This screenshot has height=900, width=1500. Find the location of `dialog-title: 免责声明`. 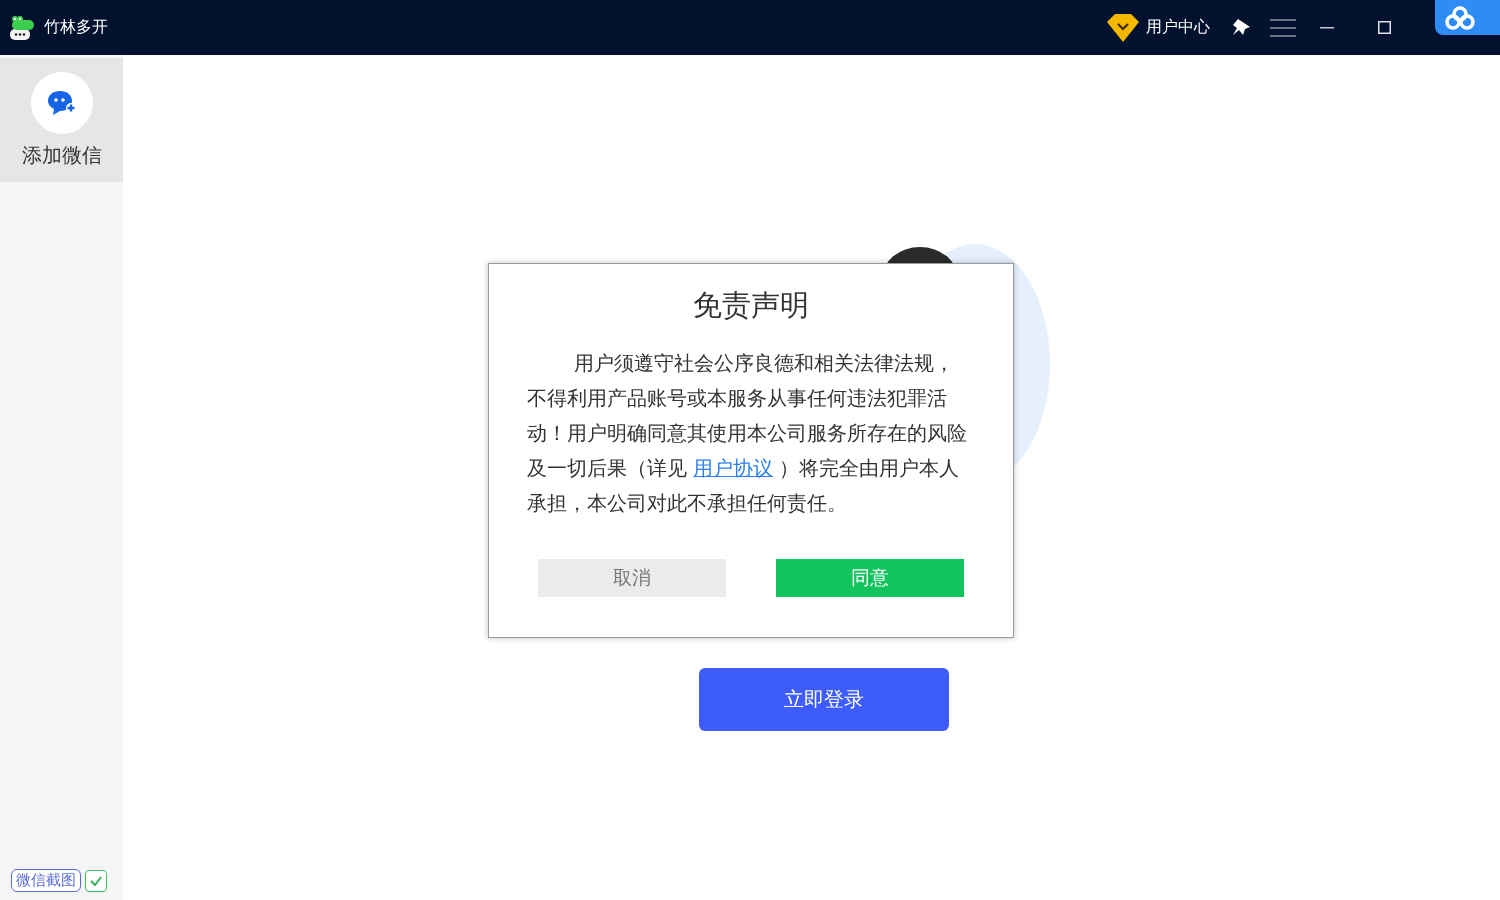

dialog-title: 免责声明 is located at coordinates (751, 305).